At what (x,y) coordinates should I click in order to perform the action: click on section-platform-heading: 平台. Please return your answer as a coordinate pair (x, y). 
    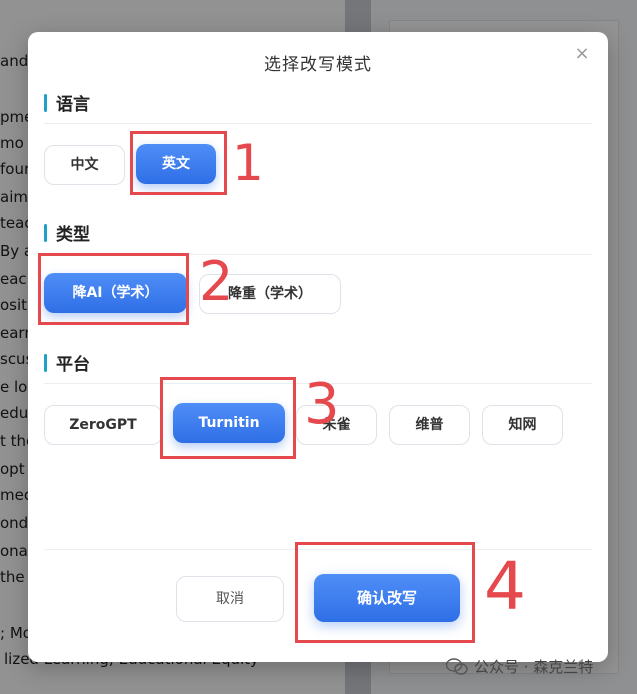
    Looking at the image, I should click on (67, 362).